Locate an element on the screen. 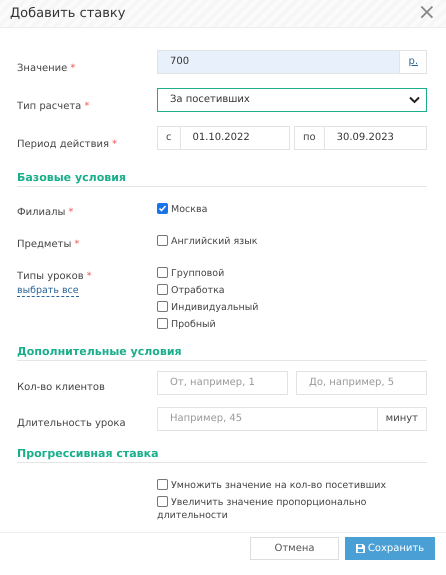  section-title: Базовые условия is located at coordinates (222, 178).